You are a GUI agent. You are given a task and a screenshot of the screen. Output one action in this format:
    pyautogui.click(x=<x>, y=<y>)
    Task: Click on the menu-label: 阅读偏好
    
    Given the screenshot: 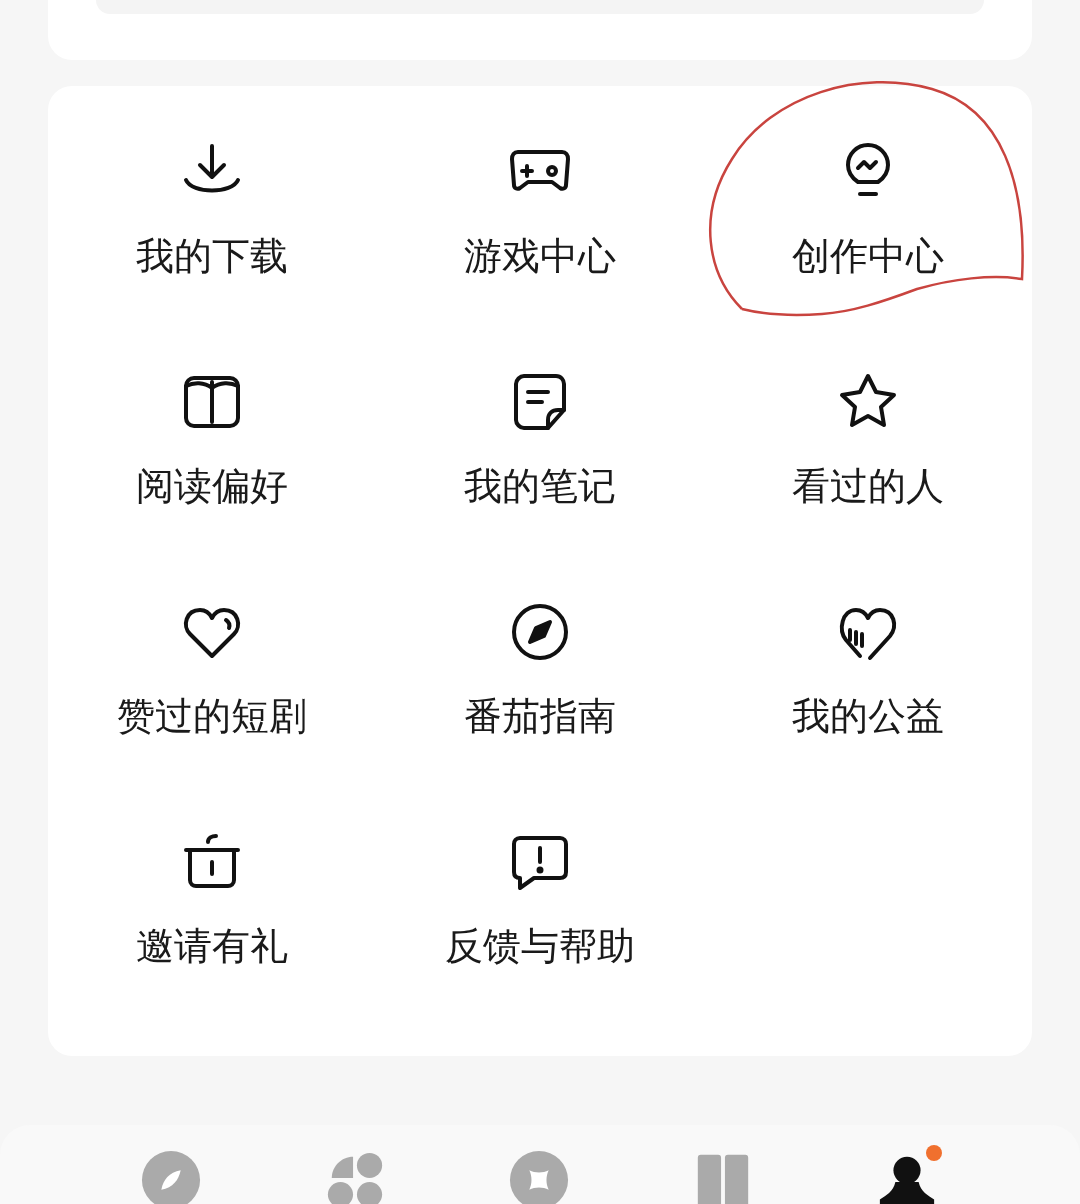 What is the action you would take?
    pyautogui.click(x=212, y=486)
    